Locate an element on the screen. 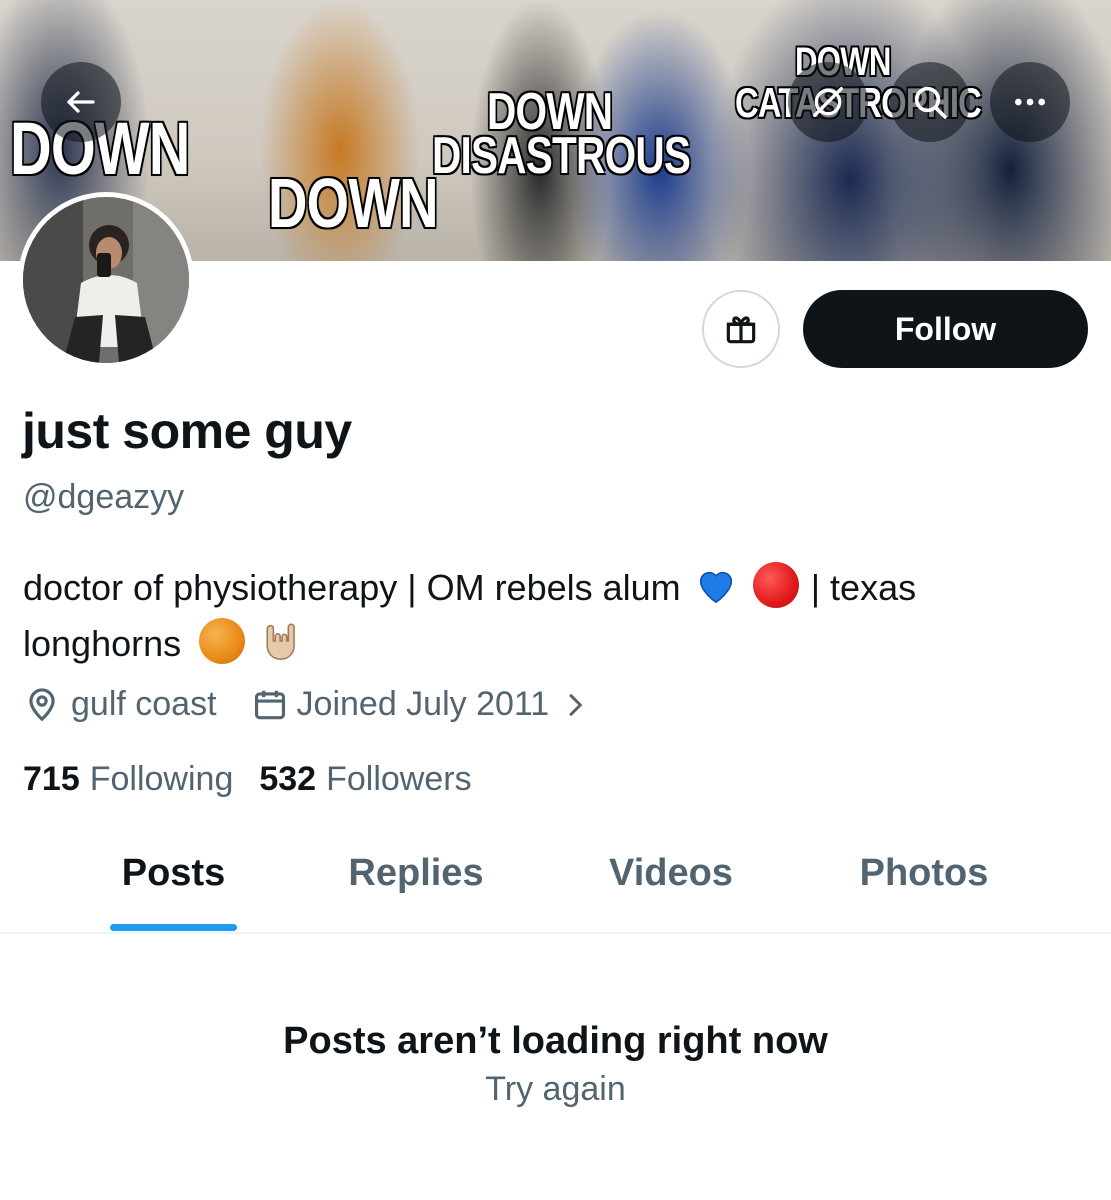 The width and height of the screenshot is (1111, 1200). avatar is located at coordinates (106, 280).